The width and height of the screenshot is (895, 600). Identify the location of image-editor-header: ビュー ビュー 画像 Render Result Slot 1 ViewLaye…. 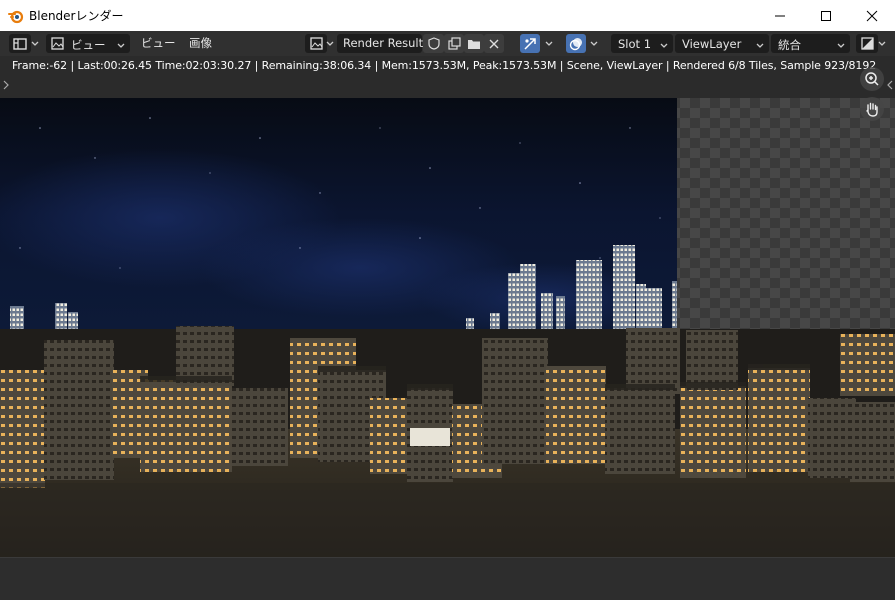
(447, 43).